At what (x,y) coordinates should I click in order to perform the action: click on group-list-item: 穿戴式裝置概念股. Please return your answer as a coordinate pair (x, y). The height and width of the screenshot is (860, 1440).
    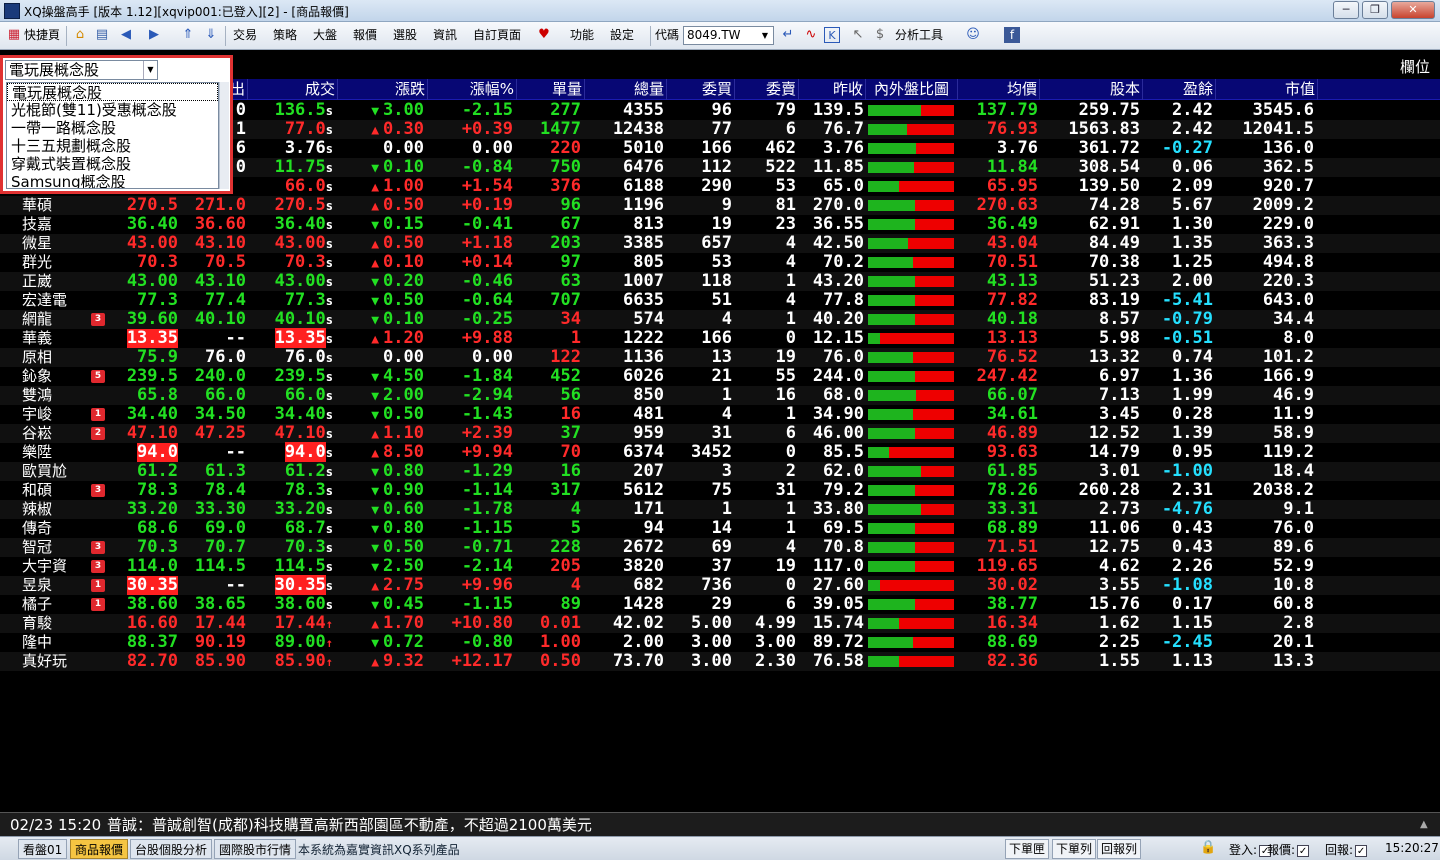
    Looking at the image, I should click on (112, 164).